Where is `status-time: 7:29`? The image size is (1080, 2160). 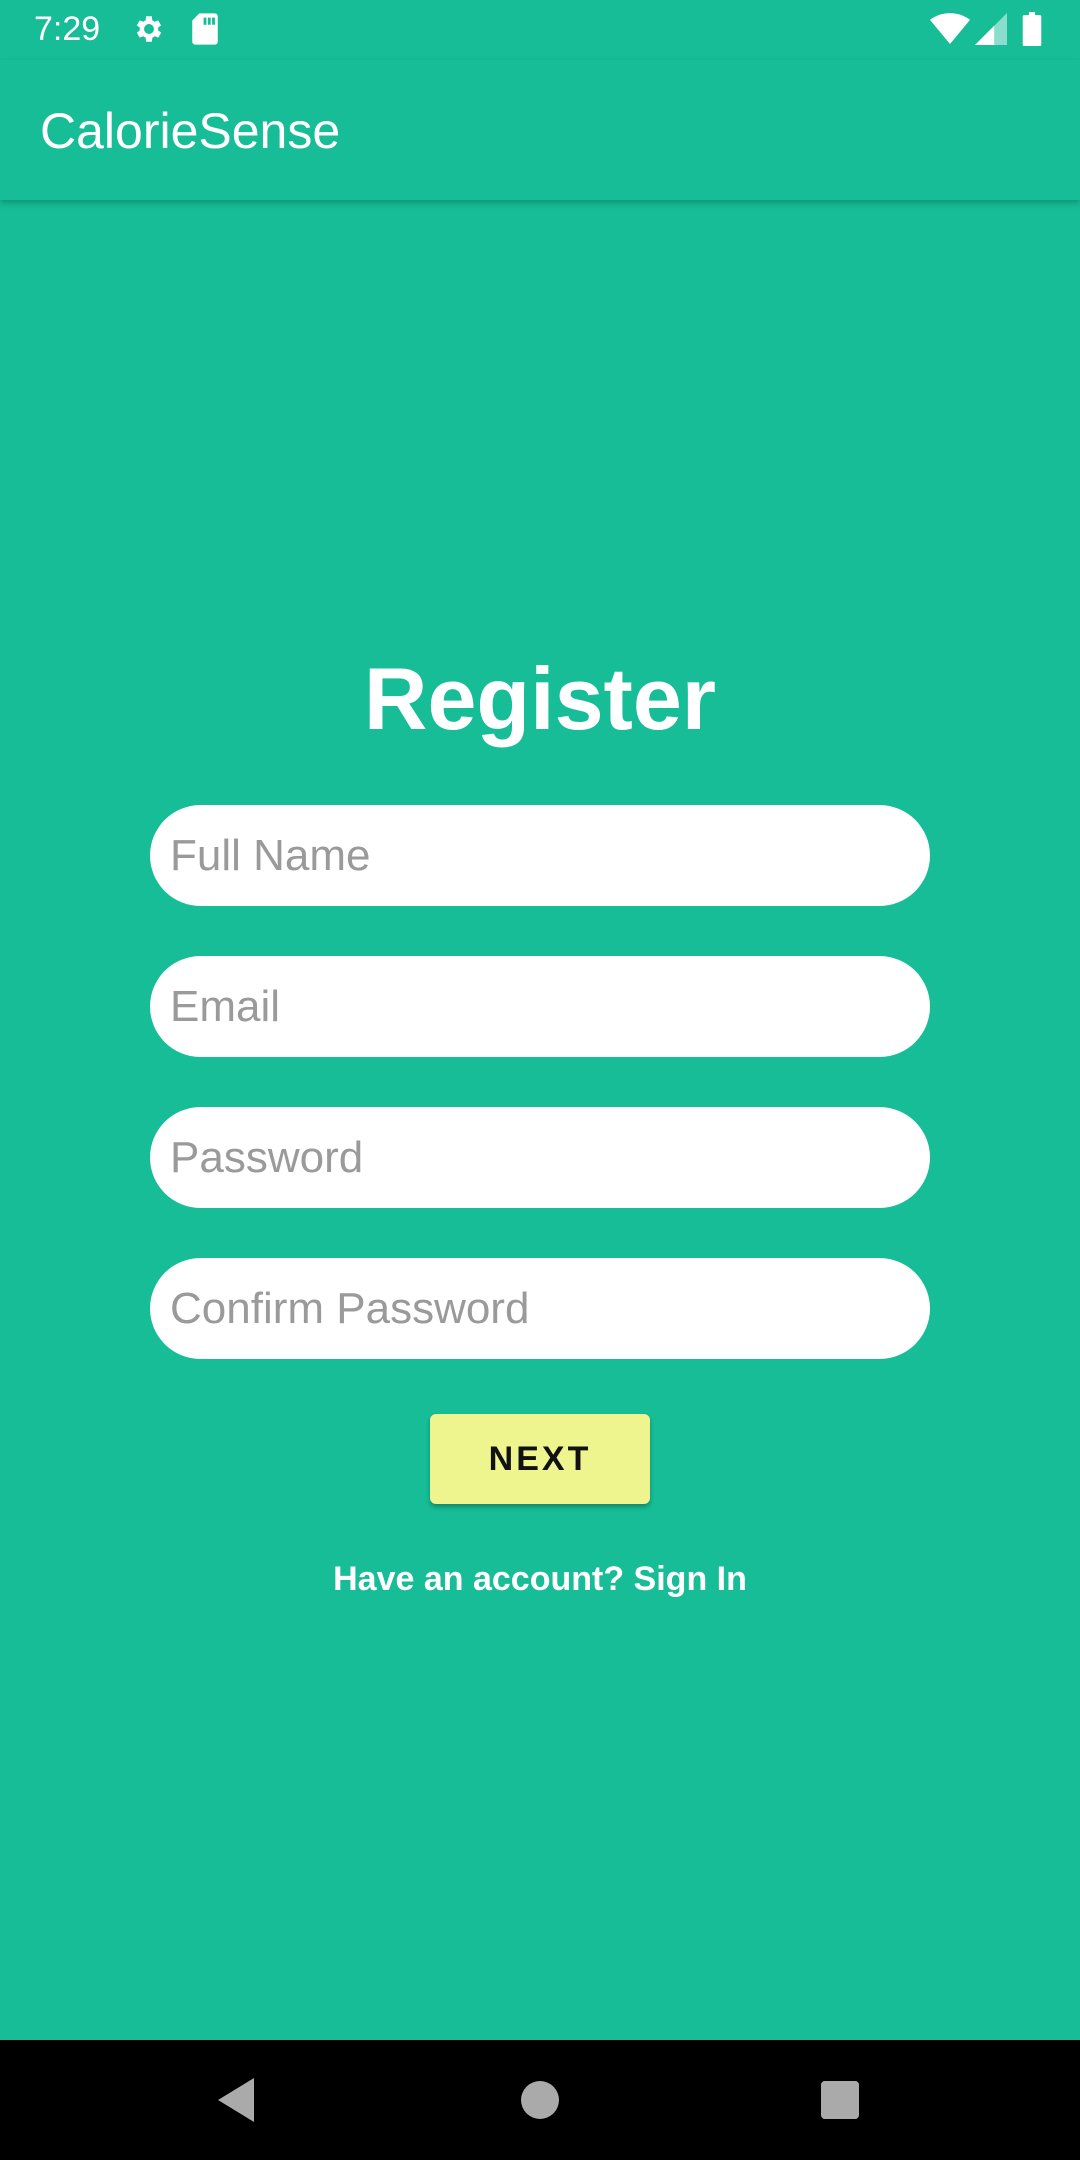 status-time: 7:29 is located at coordinates (67, 29).